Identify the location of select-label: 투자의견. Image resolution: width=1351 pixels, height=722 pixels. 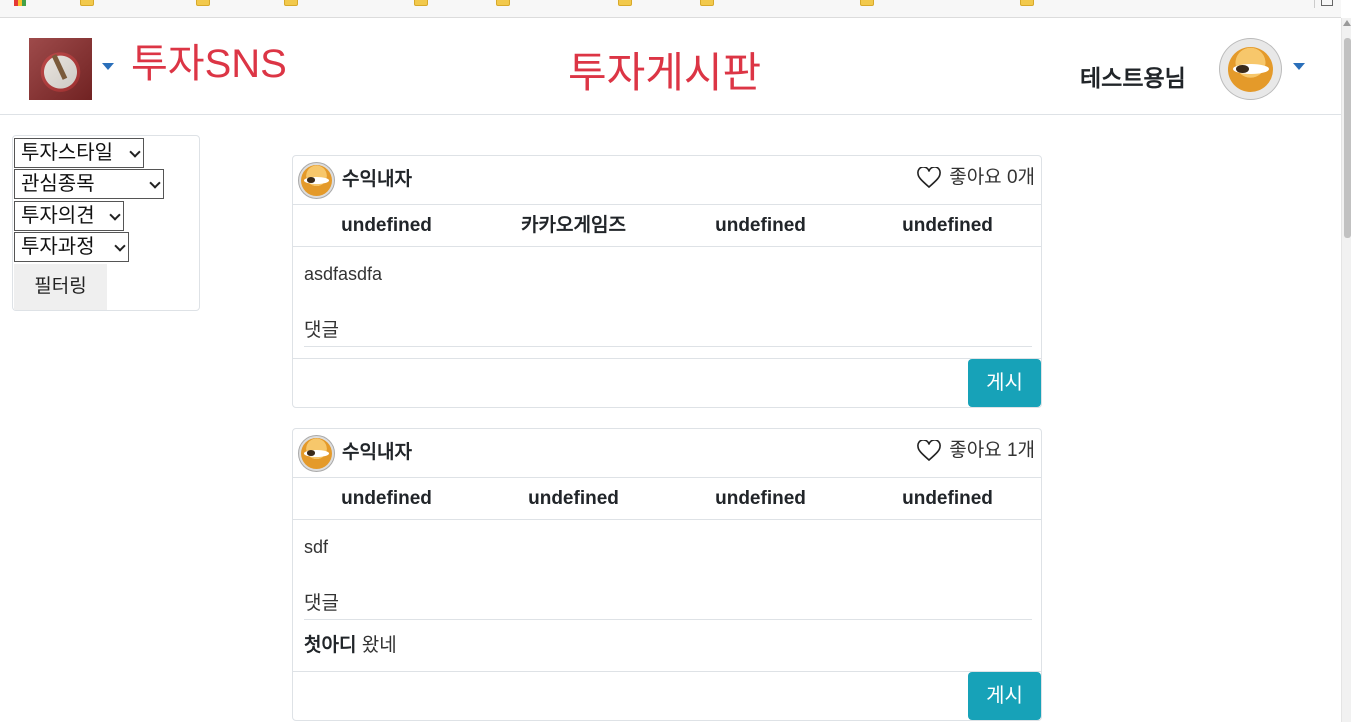
(58, 216).